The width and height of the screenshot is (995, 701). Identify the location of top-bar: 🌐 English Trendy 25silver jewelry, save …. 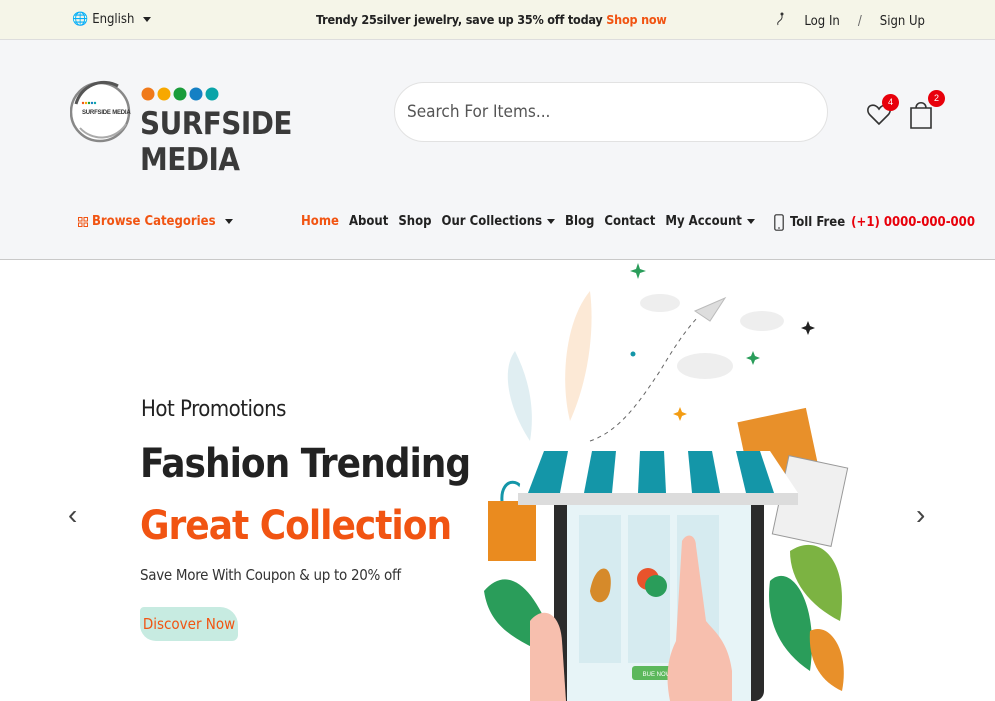
(497, 20).